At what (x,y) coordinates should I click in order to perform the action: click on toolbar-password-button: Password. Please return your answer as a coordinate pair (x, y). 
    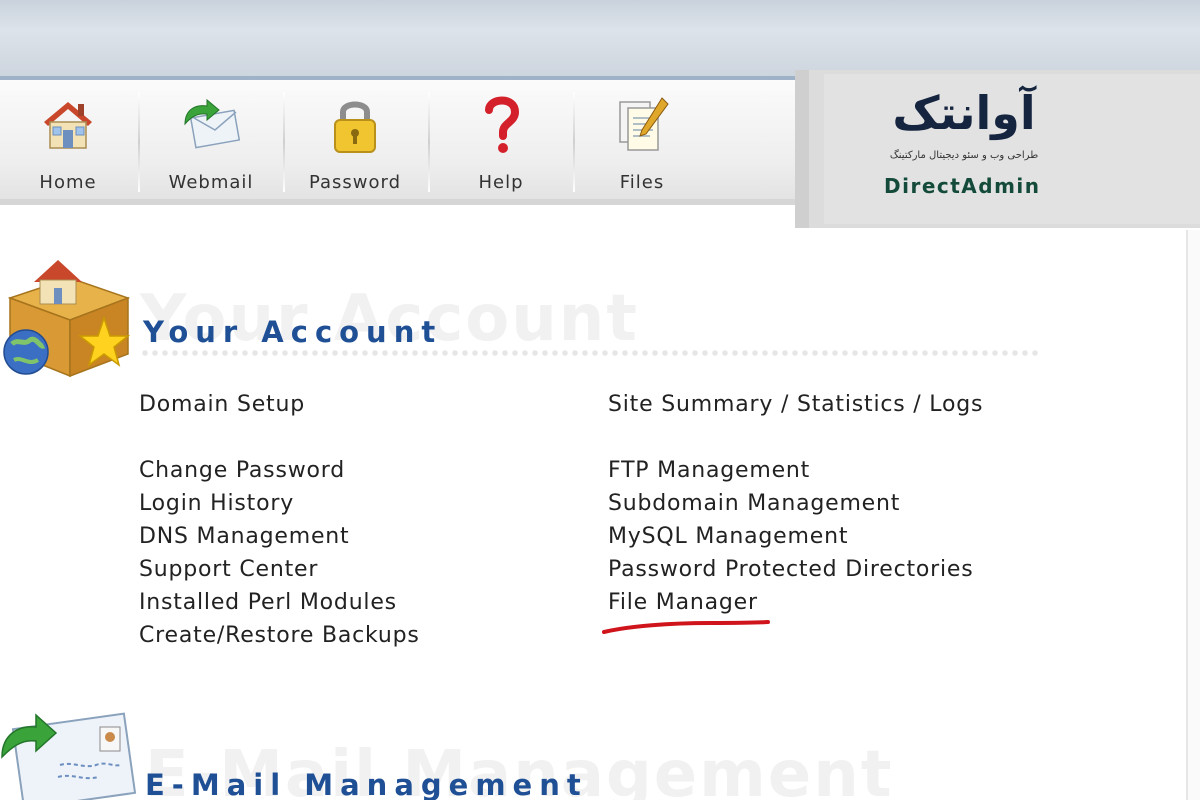
    Looking at the image, I should click on (355, 145).